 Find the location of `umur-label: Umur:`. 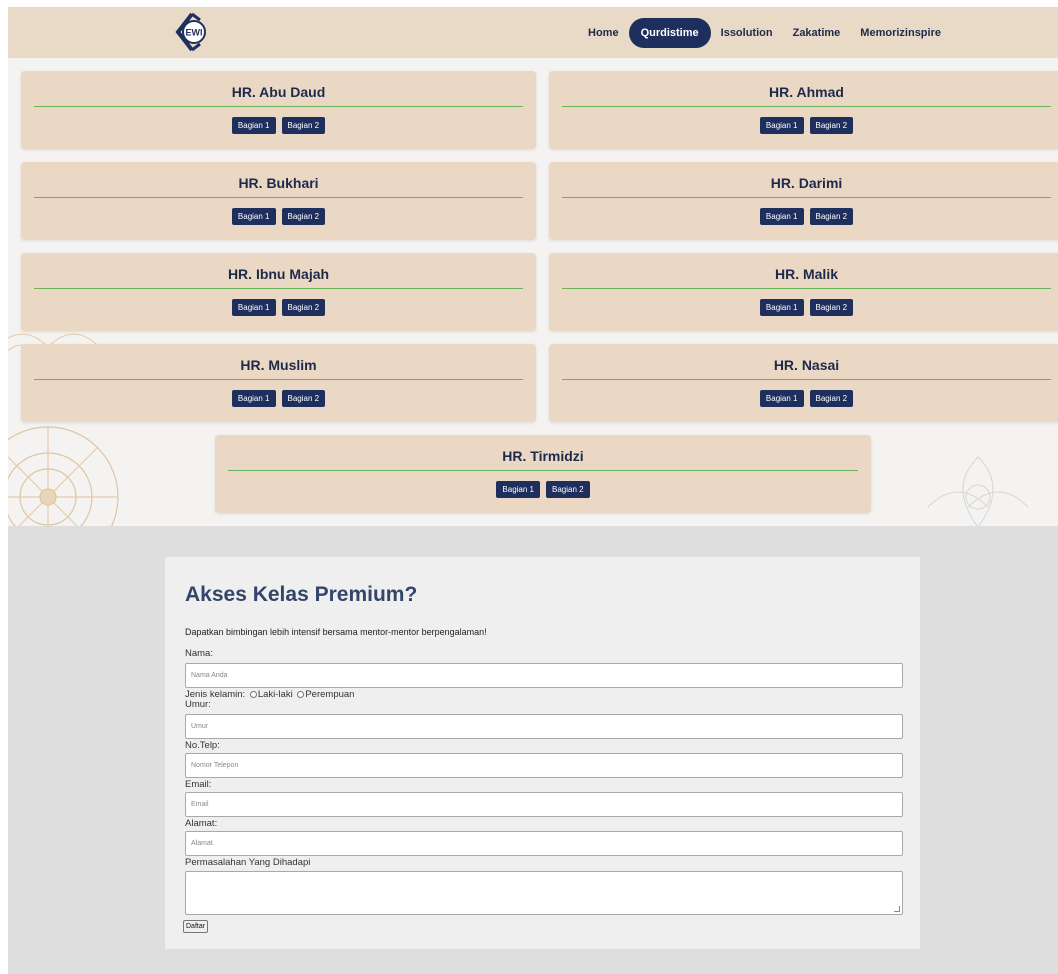

umur-label: Umur: is located at coordinates (198, 704).